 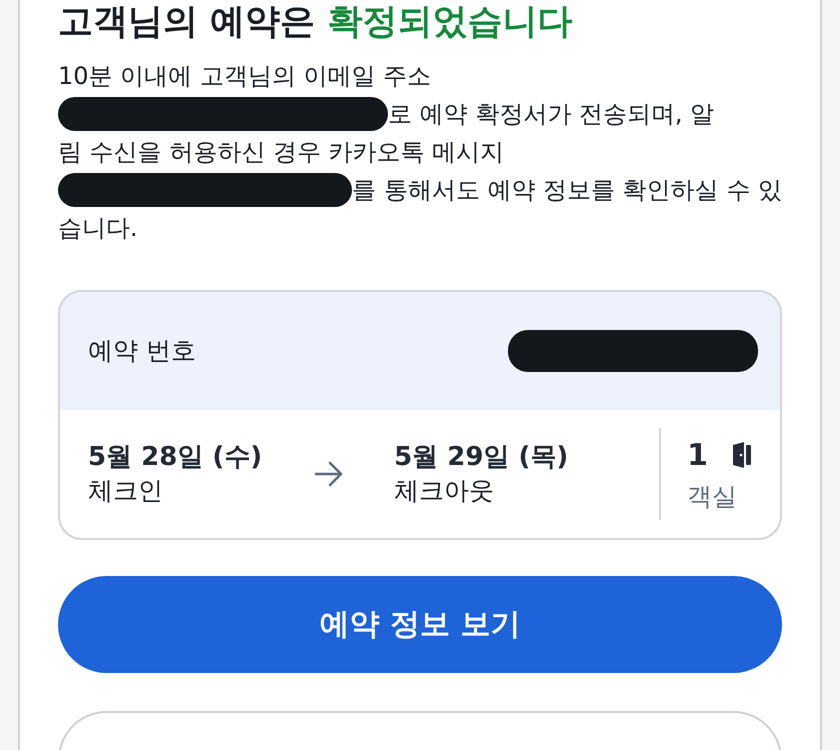 I want to click on view-booking-button: 예약 정보 보기, so click(x=420, y=624).